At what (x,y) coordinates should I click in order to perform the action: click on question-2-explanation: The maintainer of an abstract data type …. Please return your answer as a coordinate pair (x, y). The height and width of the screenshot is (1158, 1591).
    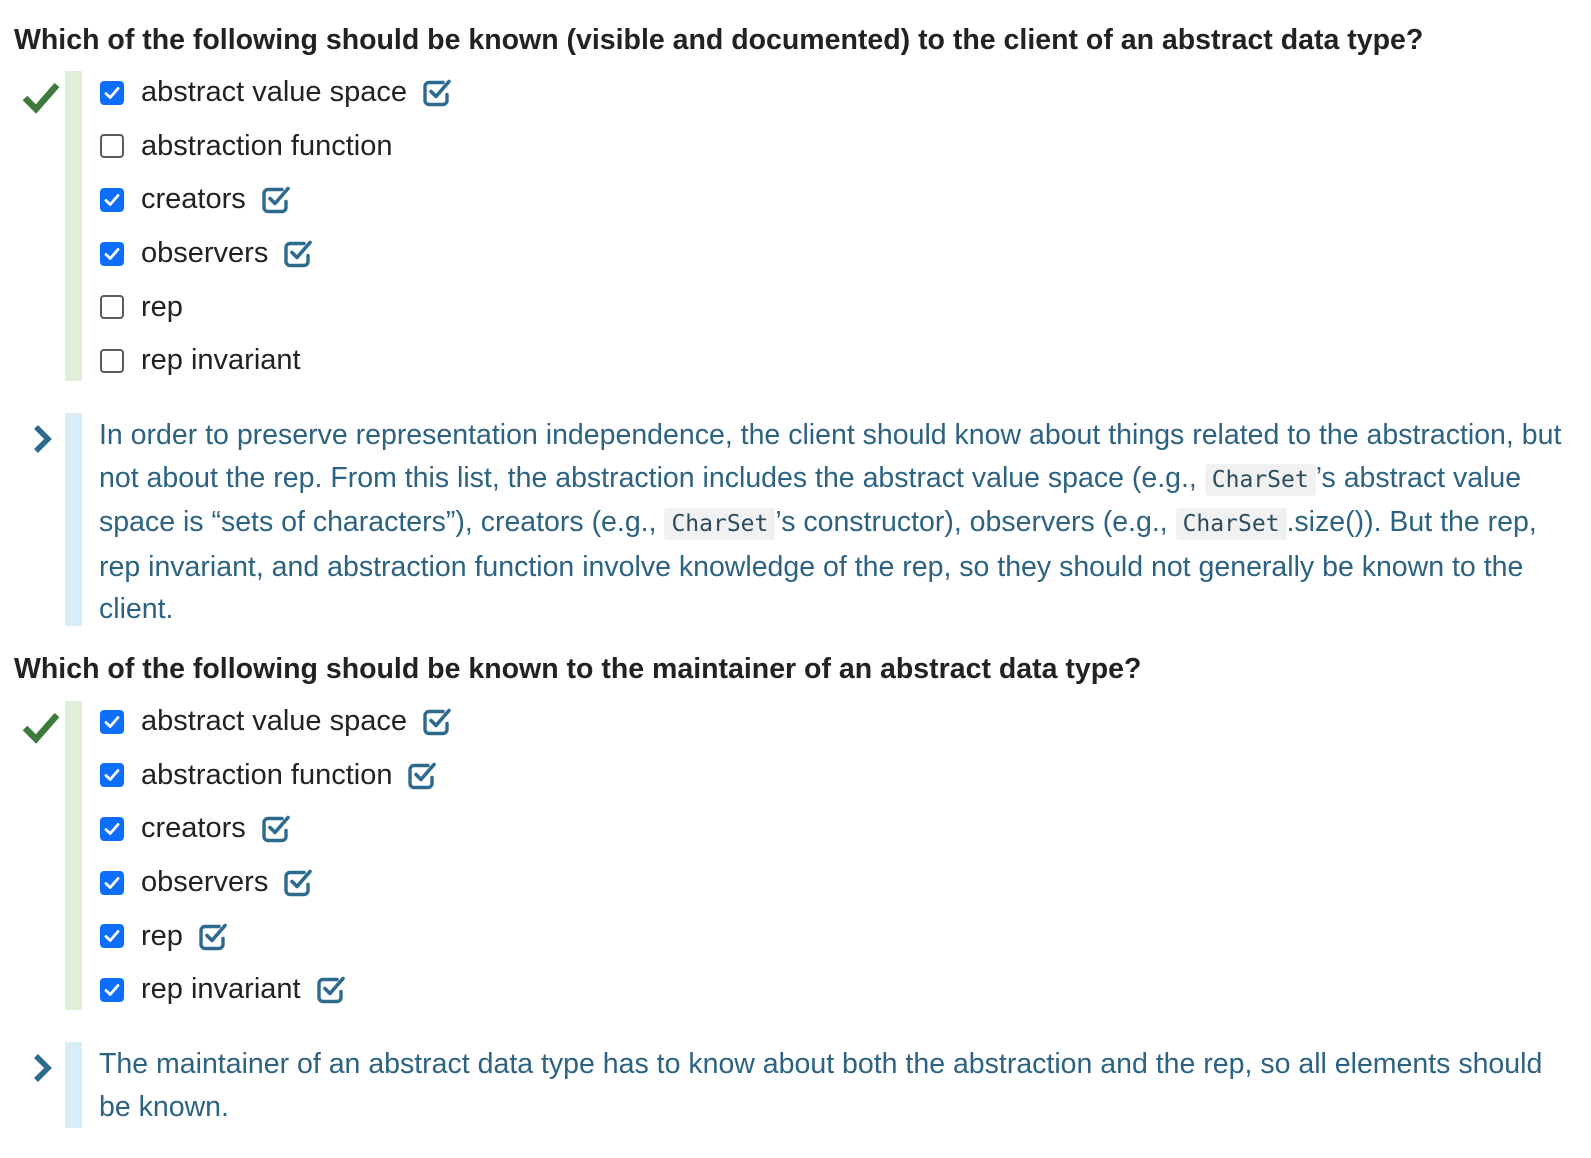
    Looking at the image, I should click on (821, 1085).